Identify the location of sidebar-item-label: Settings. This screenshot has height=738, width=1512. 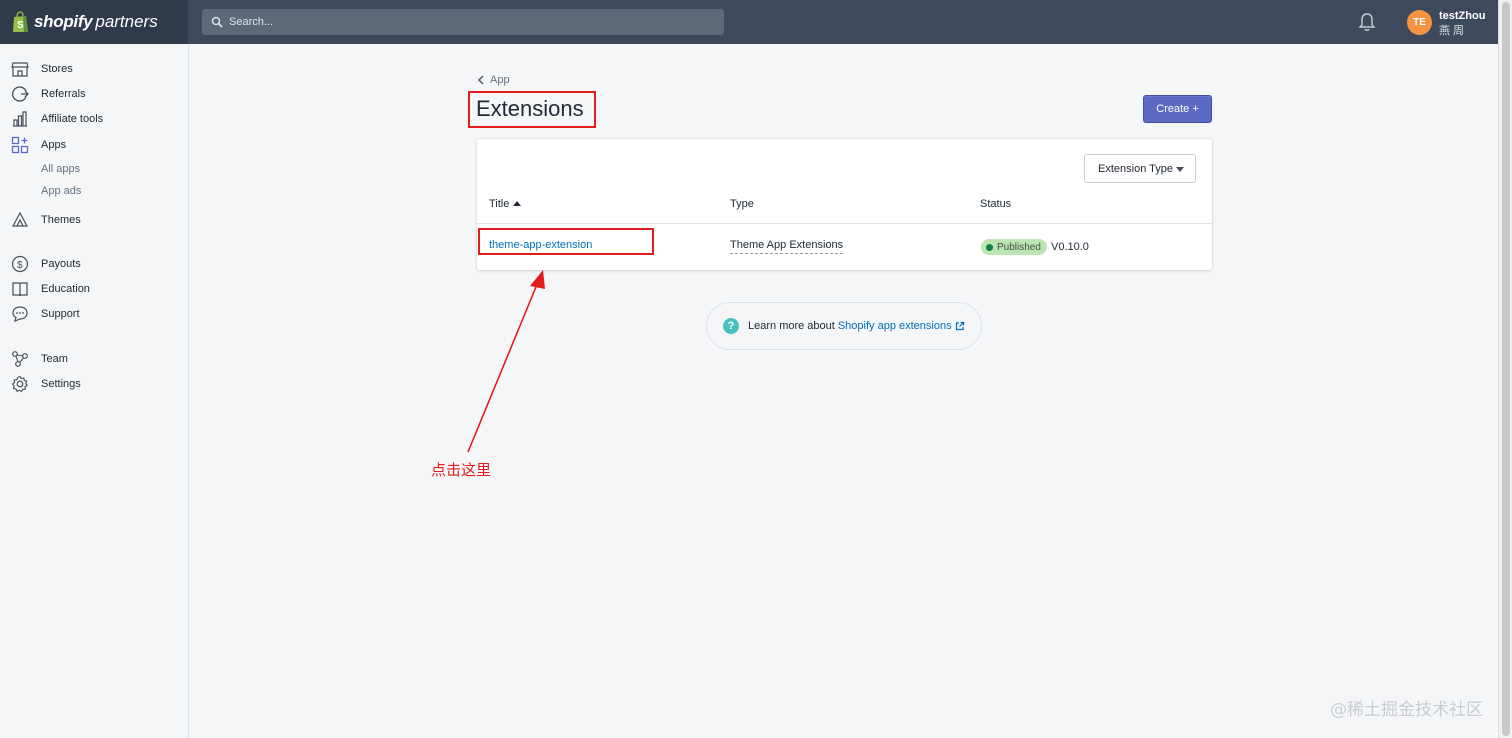
(61, 384).